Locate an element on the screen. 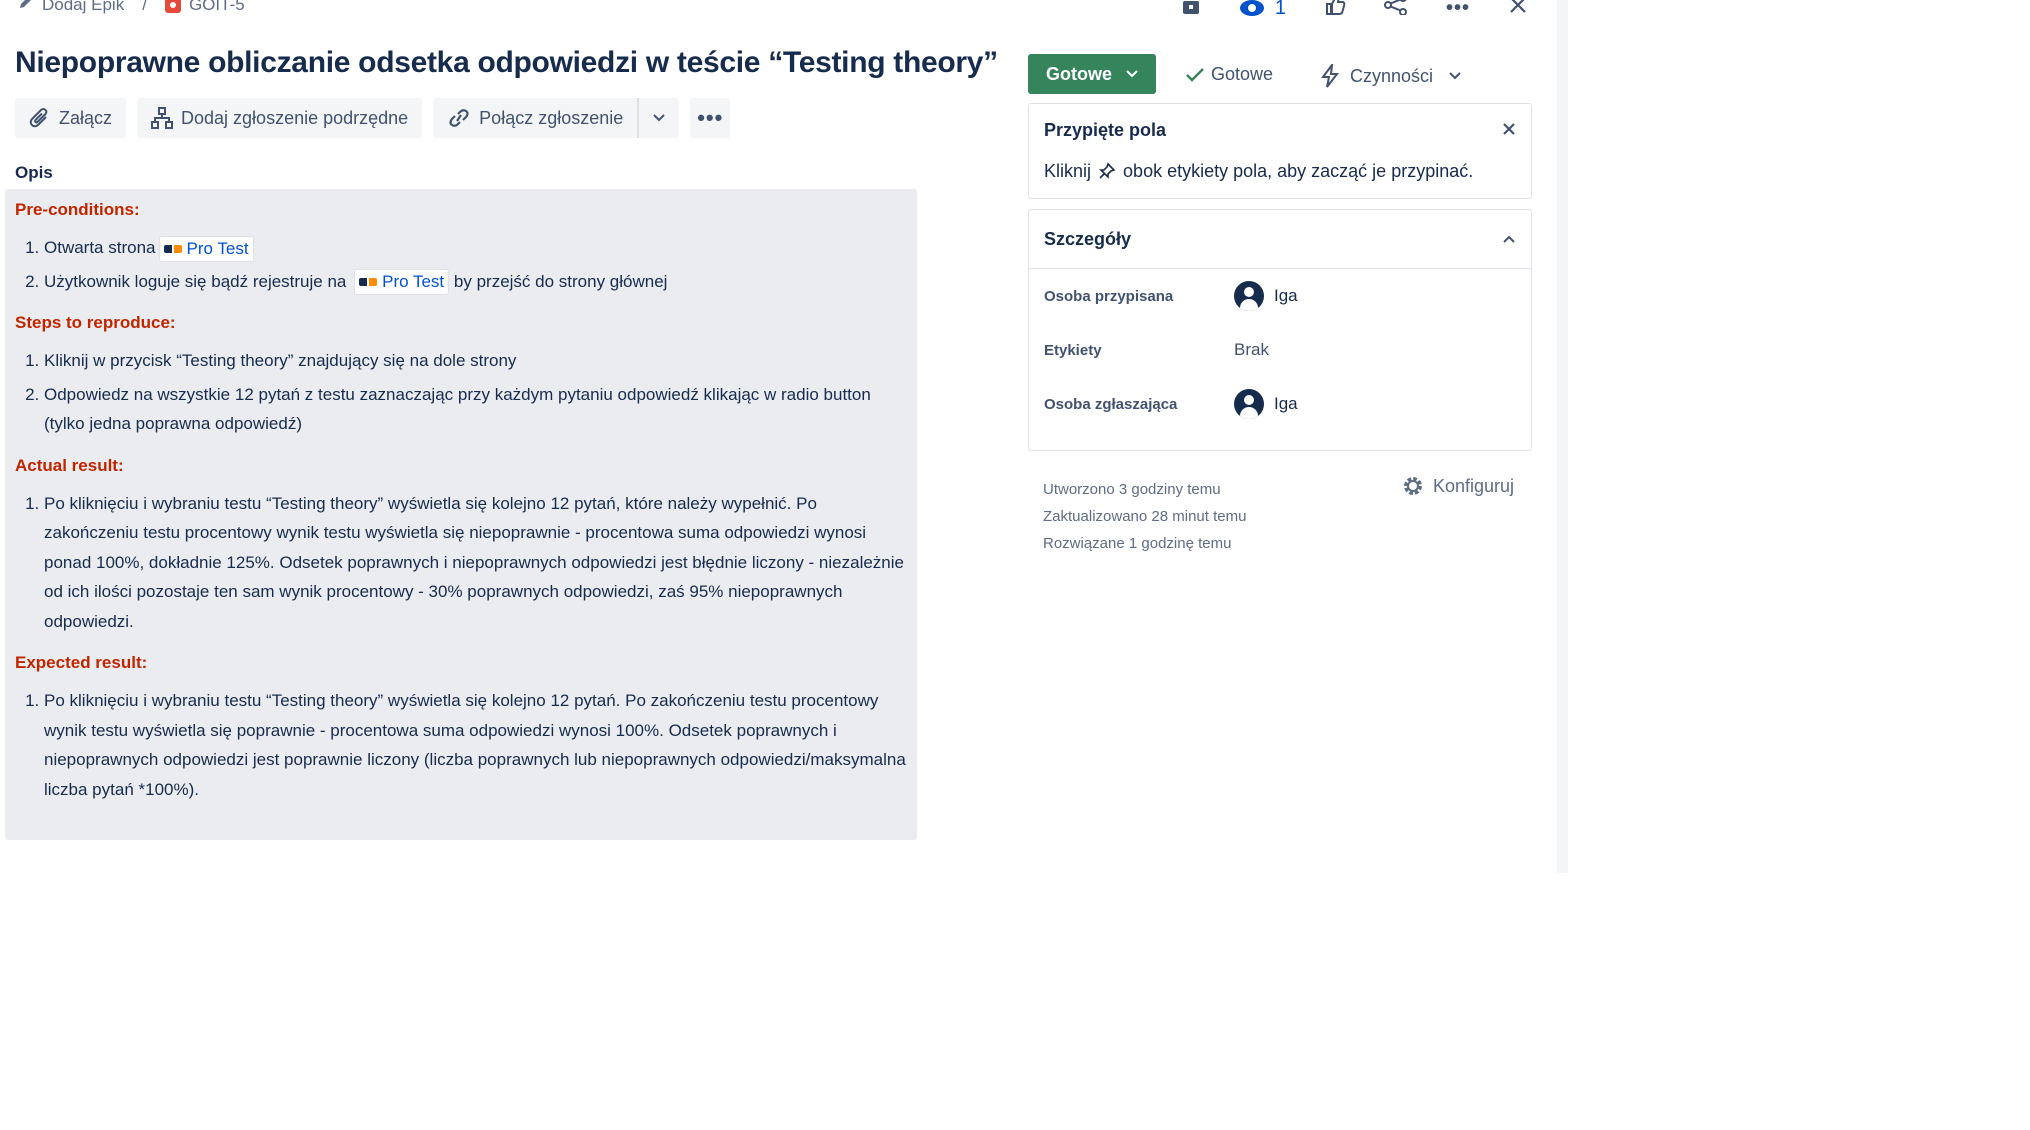 The image size is (2030, 1130). share-icon is located at coordinates (1395, 10).